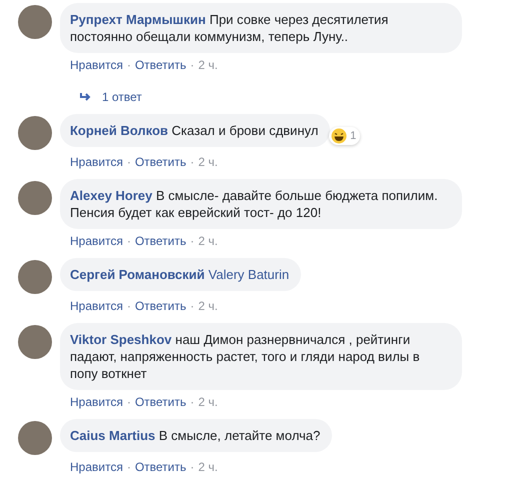  What do you see at coordinates (339, 136) in the screenshot?
I see `laughing-emoji-icon` at bounding box center [339, 136].